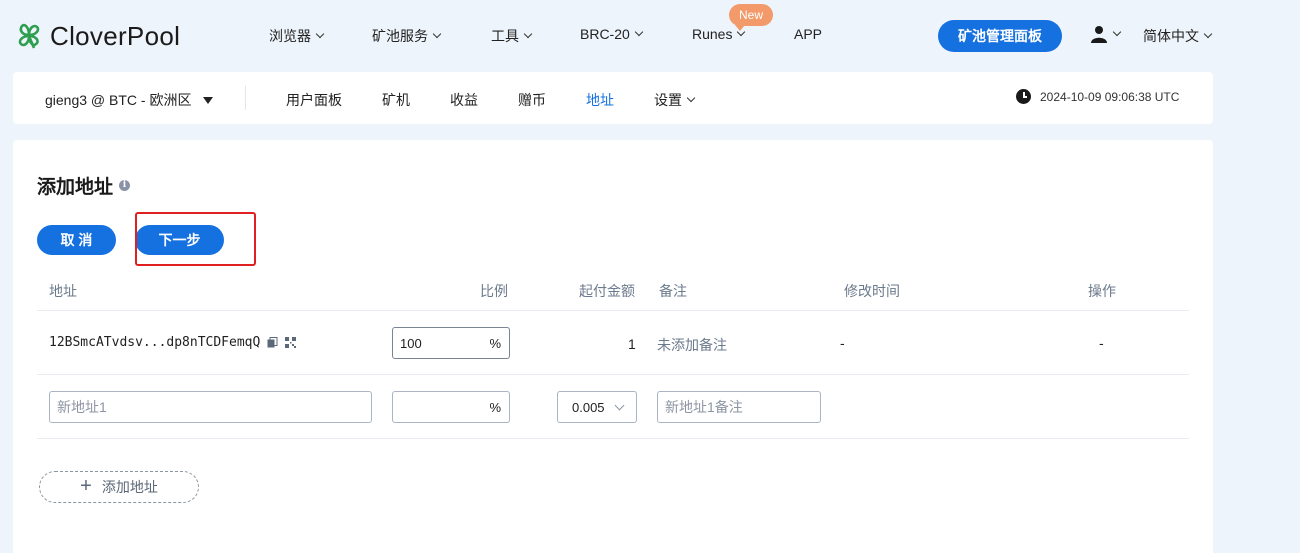 The height and width of the screenshot is (553, 1300). I want to click on nav-browser-label: 浏览器, so click(290, 36).